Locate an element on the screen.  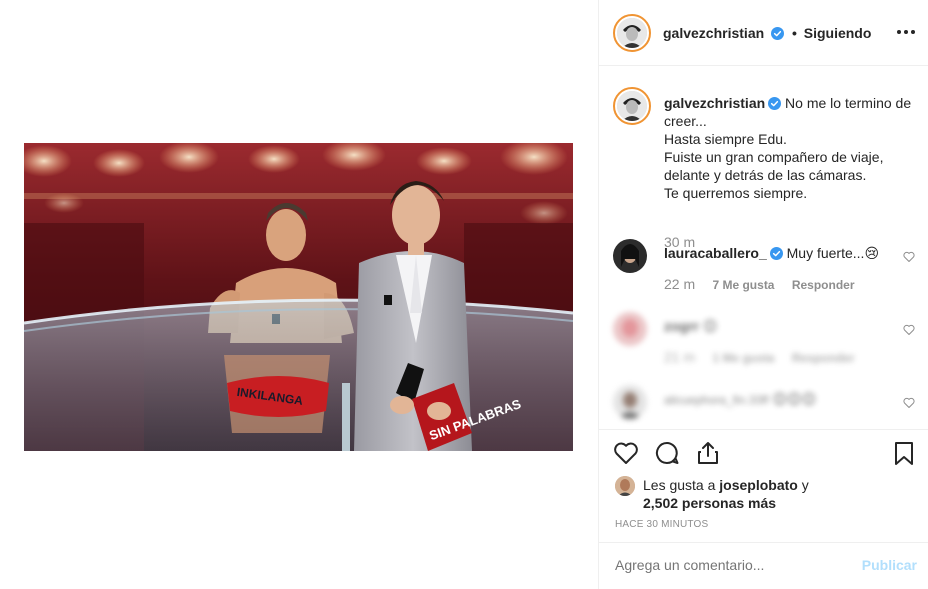
likes-count: 2,502 personas más is located at coordinates (709, 503).